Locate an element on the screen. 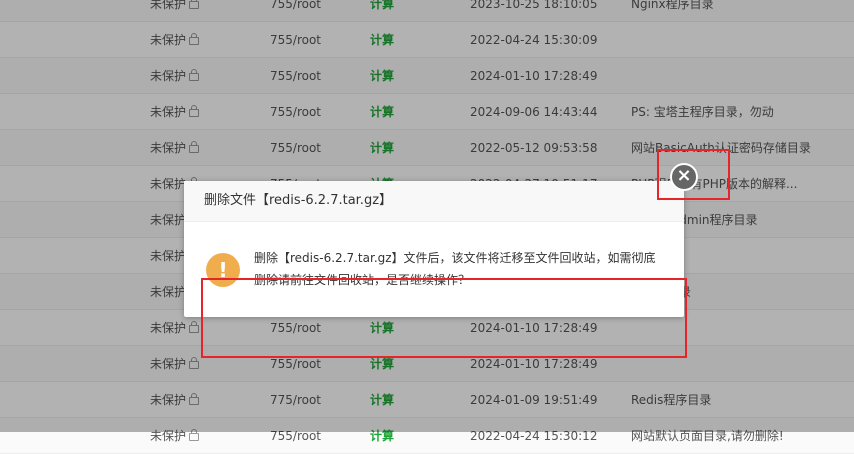  close-icon: × is located at coordinates (684, 177).